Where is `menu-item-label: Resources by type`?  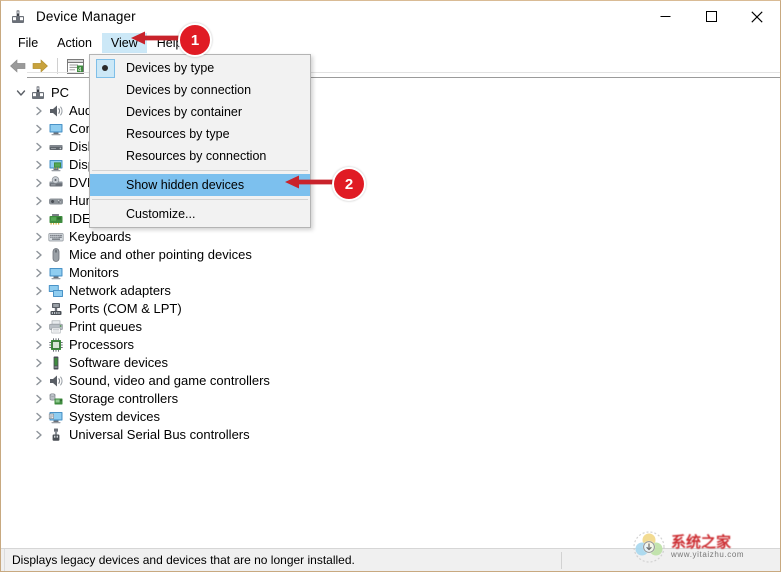 menu-item-label: Resources by type is located at coordinates (178, 134).